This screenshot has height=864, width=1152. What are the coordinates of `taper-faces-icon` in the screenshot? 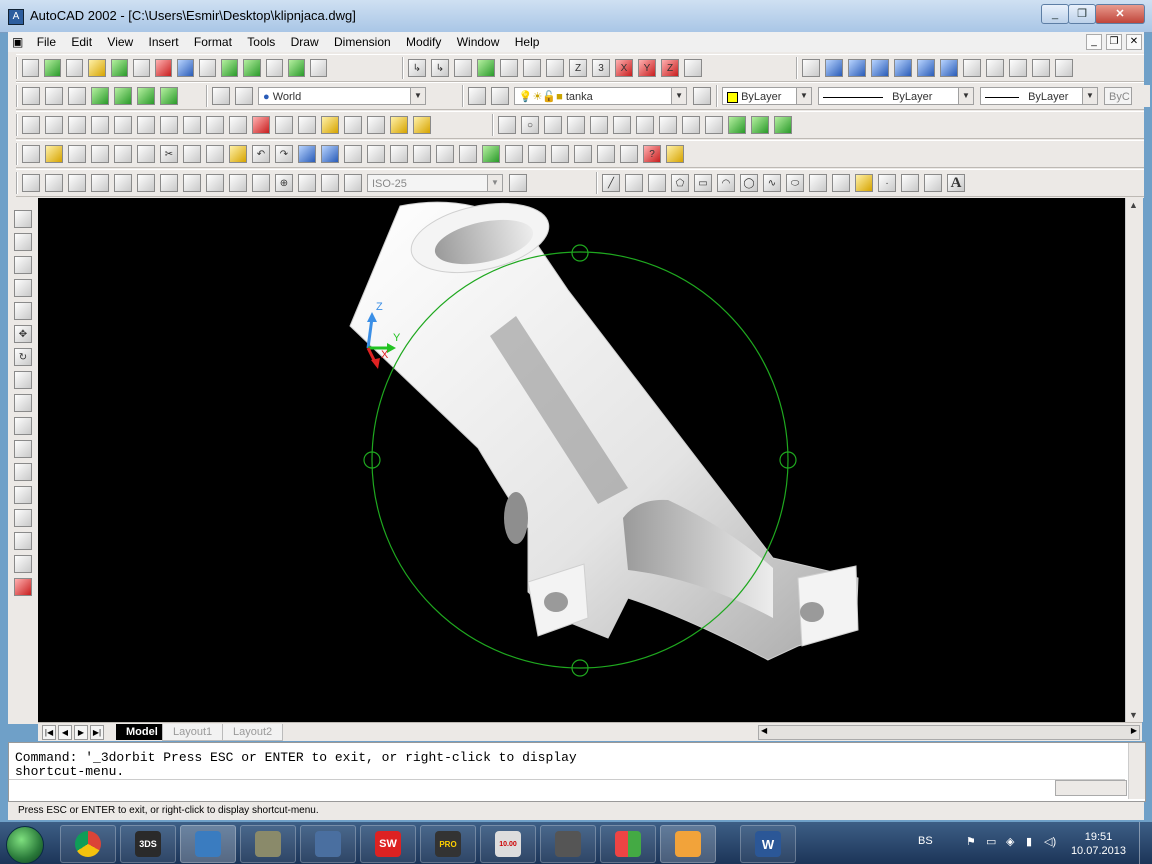 It's located at (215, 125).